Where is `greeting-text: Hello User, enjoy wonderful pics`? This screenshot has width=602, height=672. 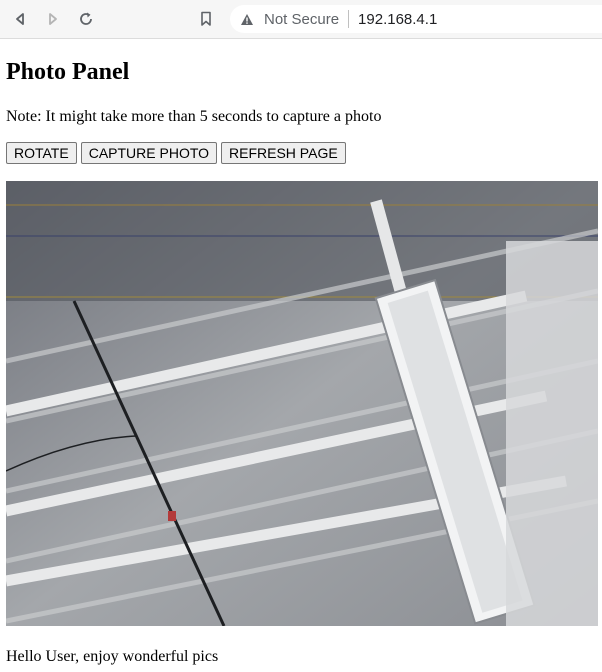 greeting-text: Hello User, enjoy wonderful pics is located at coordinates (112, 656).